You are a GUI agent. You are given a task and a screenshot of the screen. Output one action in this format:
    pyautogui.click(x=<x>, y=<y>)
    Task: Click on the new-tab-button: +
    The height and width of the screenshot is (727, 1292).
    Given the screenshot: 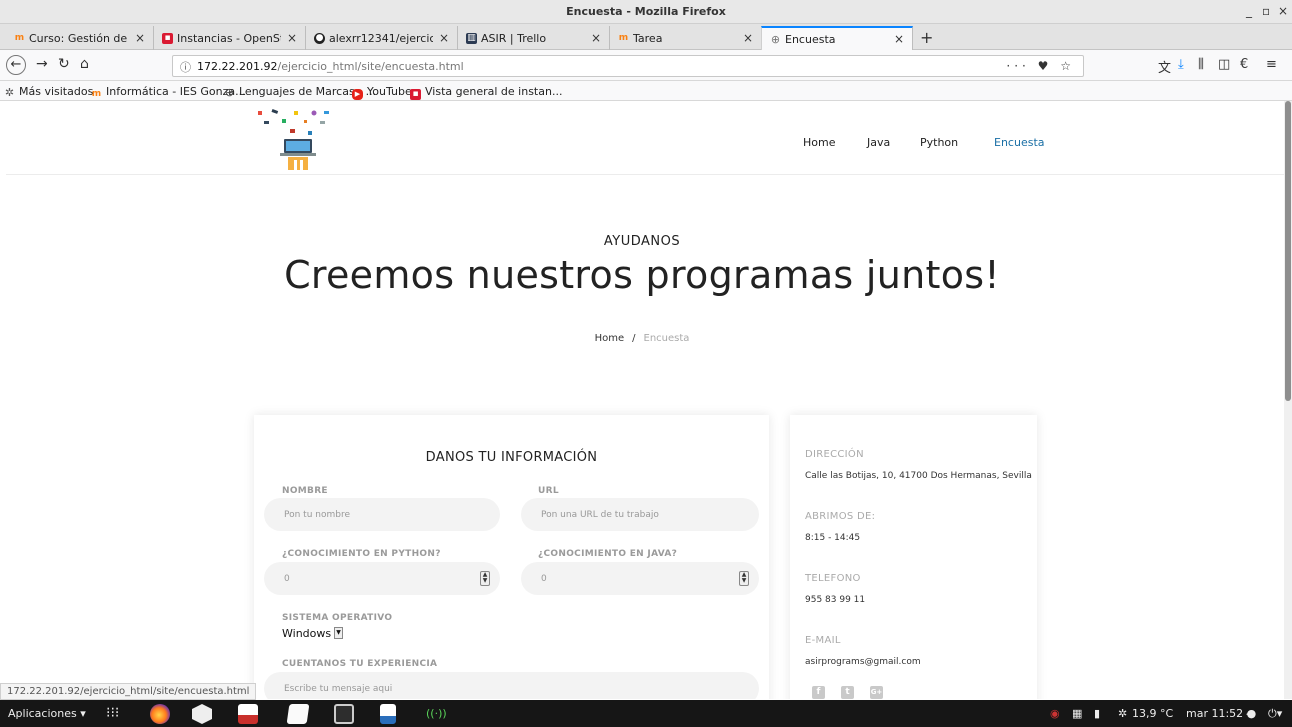 What is the action you would take?
    pyautogui.click(x=926, y=37)
    